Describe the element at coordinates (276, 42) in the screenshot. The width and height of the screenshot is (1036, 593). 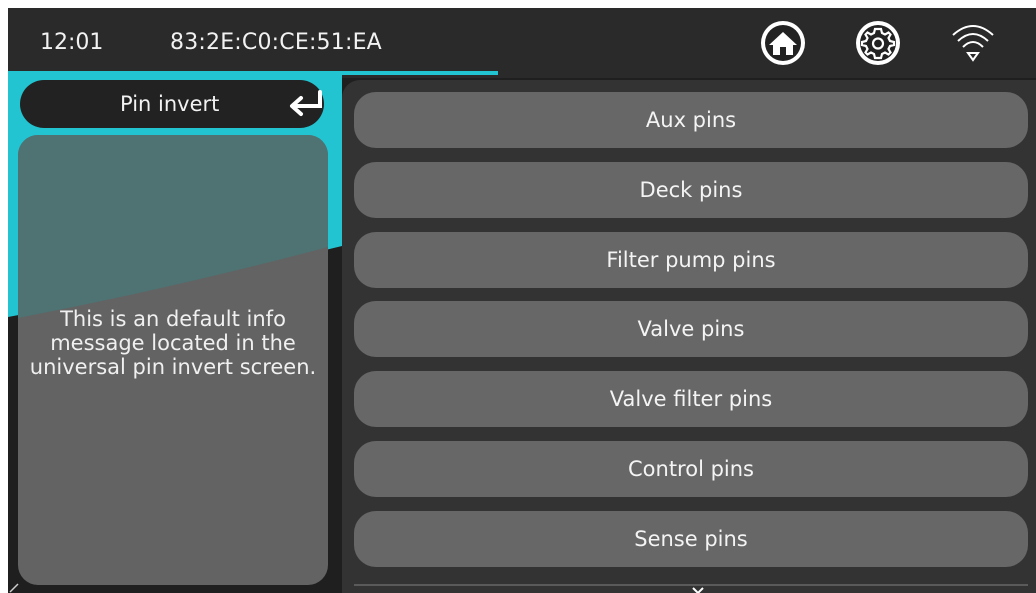
I see `mac-address: 83:2E:C0:CE:51:EA` at that location.